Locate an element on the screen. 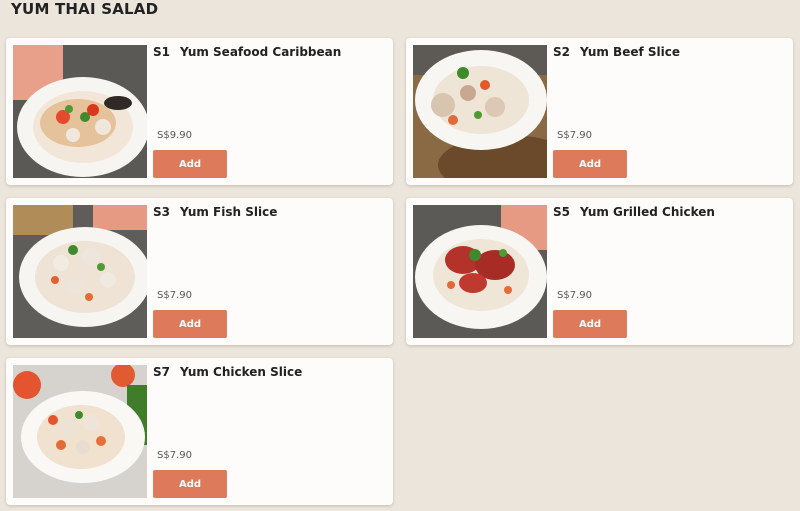 This screenshot has width=800, height=511. item-code: S3 is located at coordinates (161, 212).